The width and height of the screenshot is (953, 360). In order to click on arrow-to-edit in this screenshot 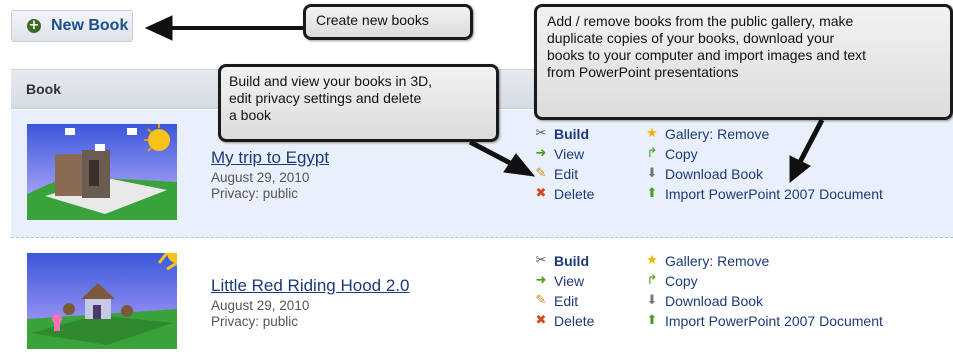, I will do `click(491, 153)`.